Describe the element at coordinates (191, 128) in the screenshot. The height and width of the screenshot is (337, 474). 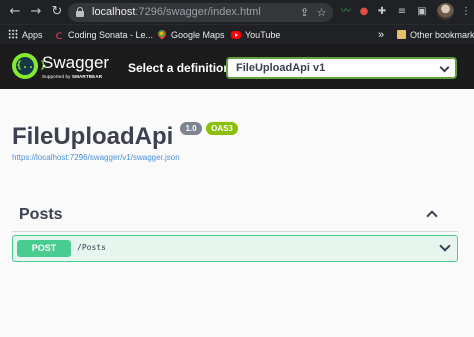
I see `version-badge: 1.0` at that location.